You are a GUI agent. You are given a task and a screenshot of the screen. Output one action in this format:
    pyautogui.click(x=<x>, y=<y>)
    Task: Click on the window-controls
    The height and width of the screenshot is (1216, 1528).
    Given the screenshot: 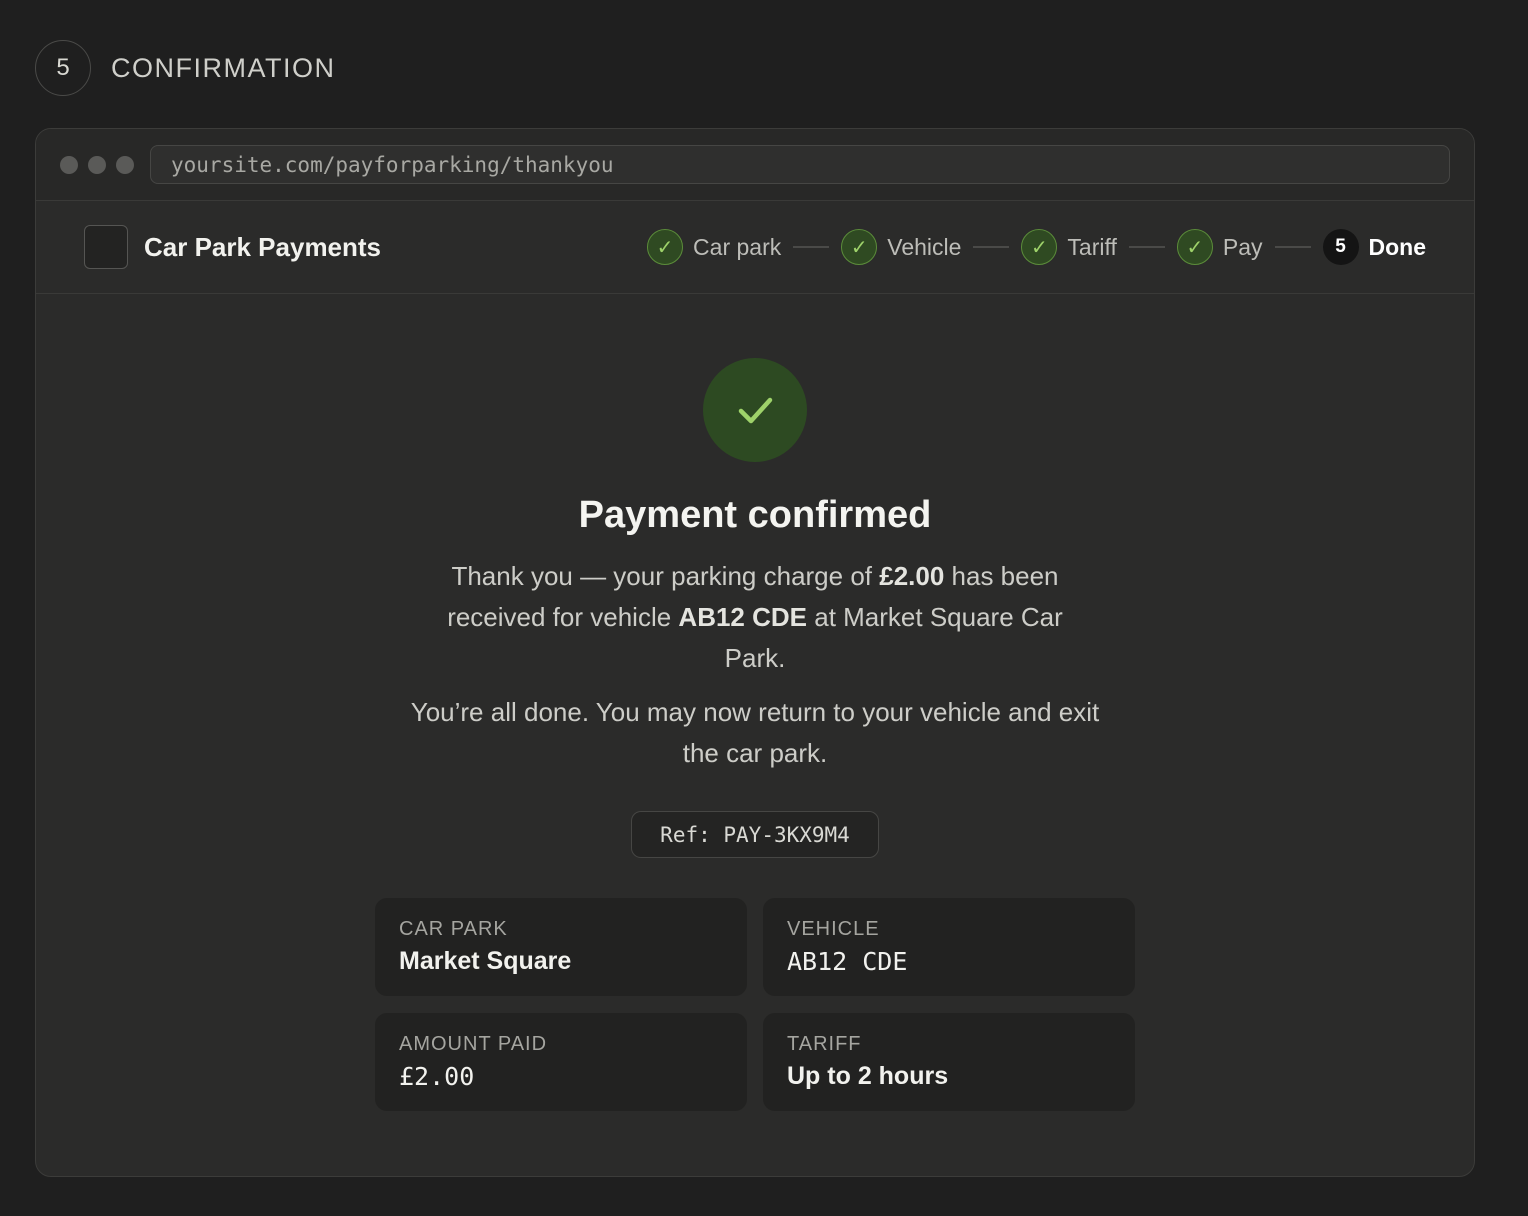 What is the action you would take?
    pyautogui.click(x=97, y=164)
    